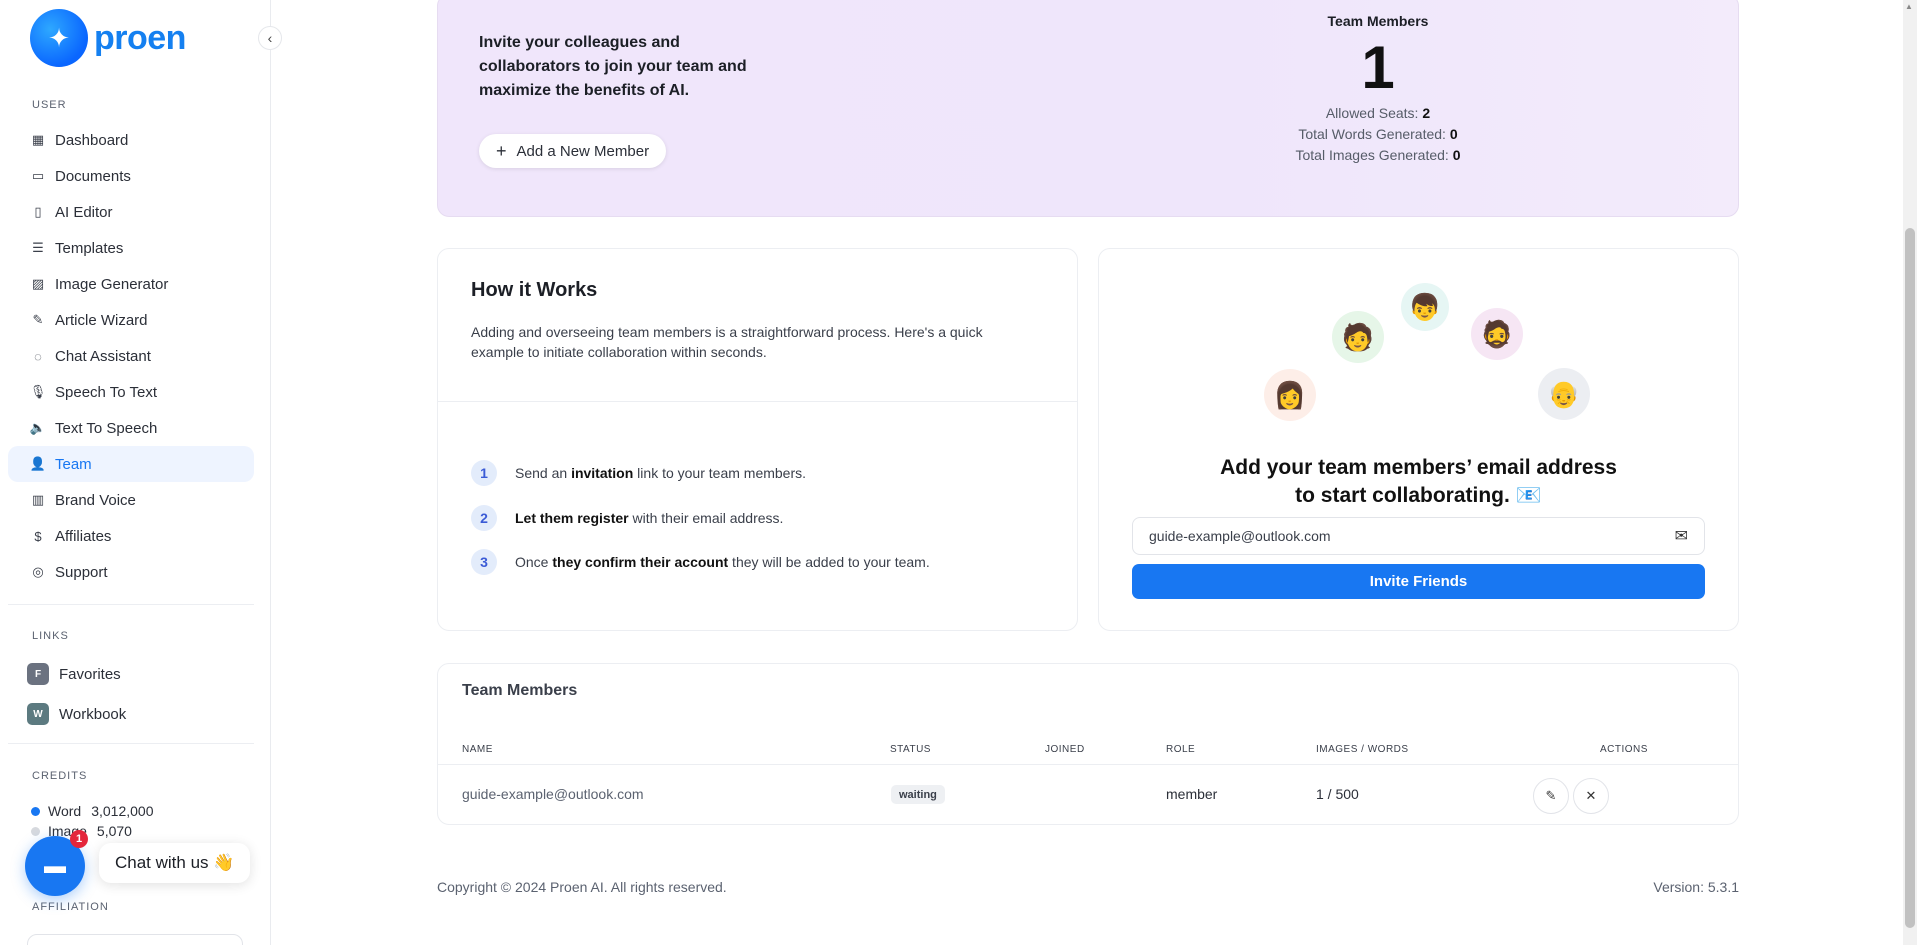 Image resolution: width=1920 pixels, height=945 pixels. What do you see at coordinates (131, 572) in the screenshot?
I see `sidebar-item-support: ◎ Support` at bounding box center [131, 572].